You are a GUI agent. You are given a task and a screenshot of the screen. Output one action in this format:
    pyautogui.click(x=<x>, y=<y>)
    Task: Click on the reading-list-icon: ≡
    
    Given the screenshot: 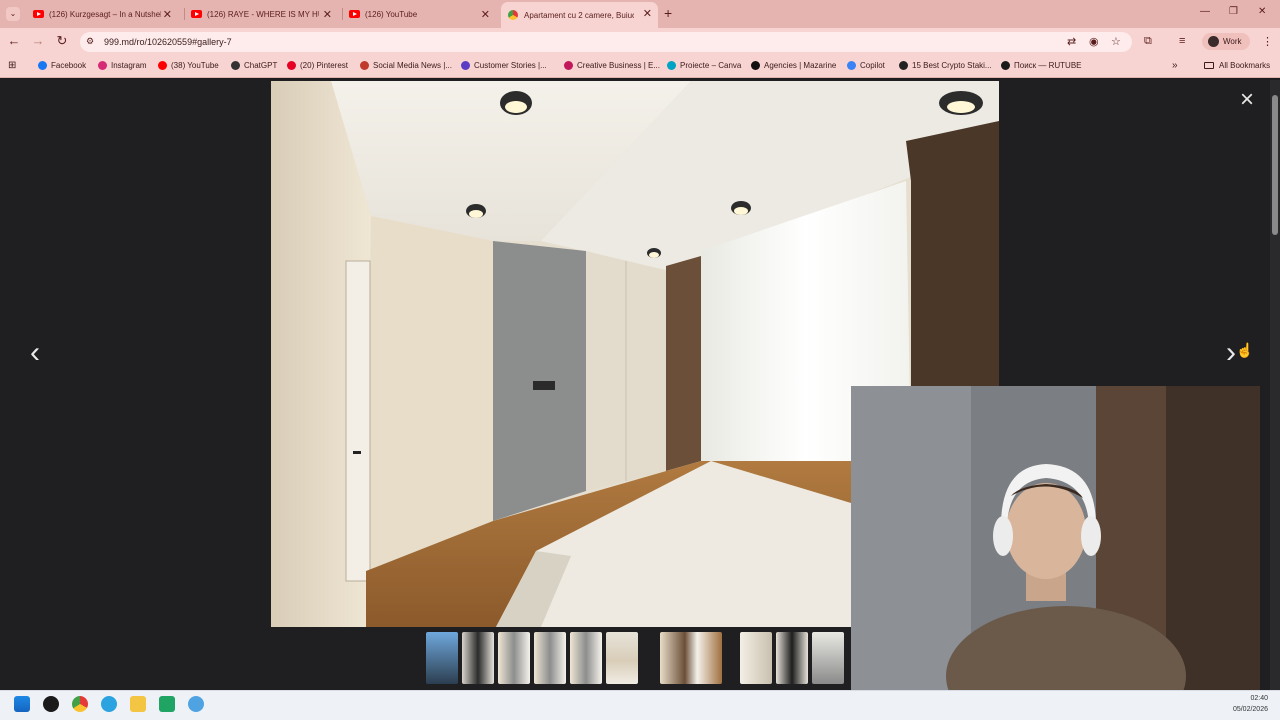 What is the action you would take?
    pyautogui.click(x=1182, y=41)
    